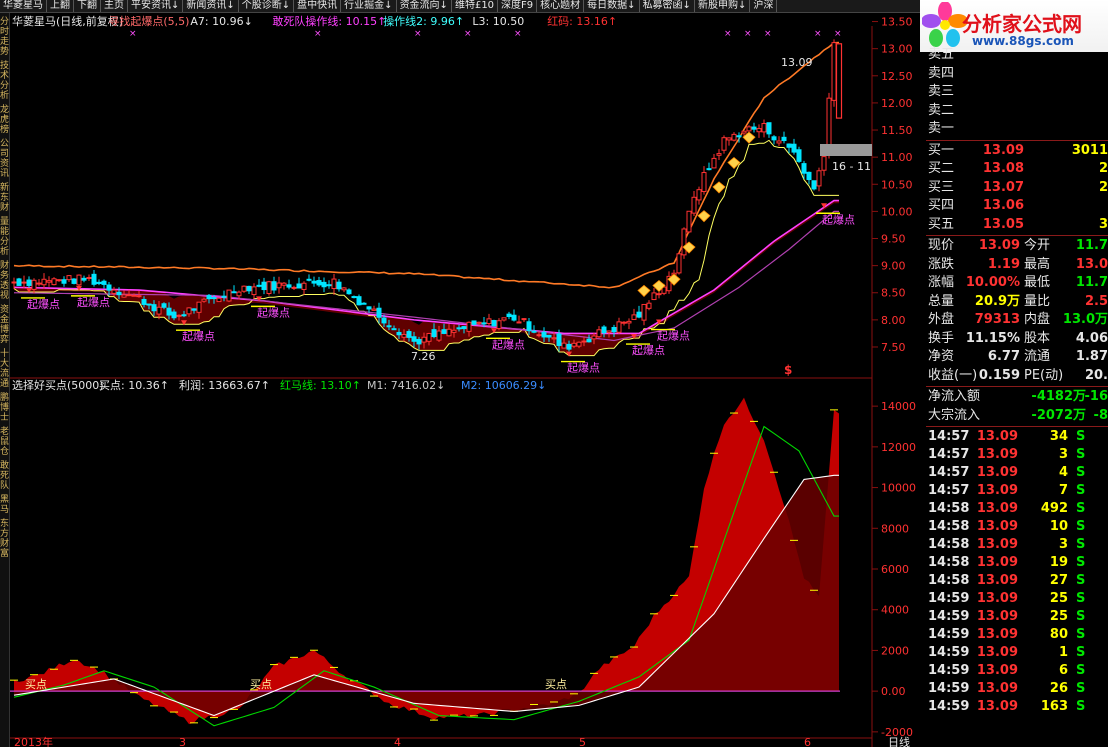 This screenshot has width=1108, height=747. Describe the element at coordinates (1017, 302) in the screenshot. I see `quote-row: 总量 20.9万 量比 2.5` at that location.